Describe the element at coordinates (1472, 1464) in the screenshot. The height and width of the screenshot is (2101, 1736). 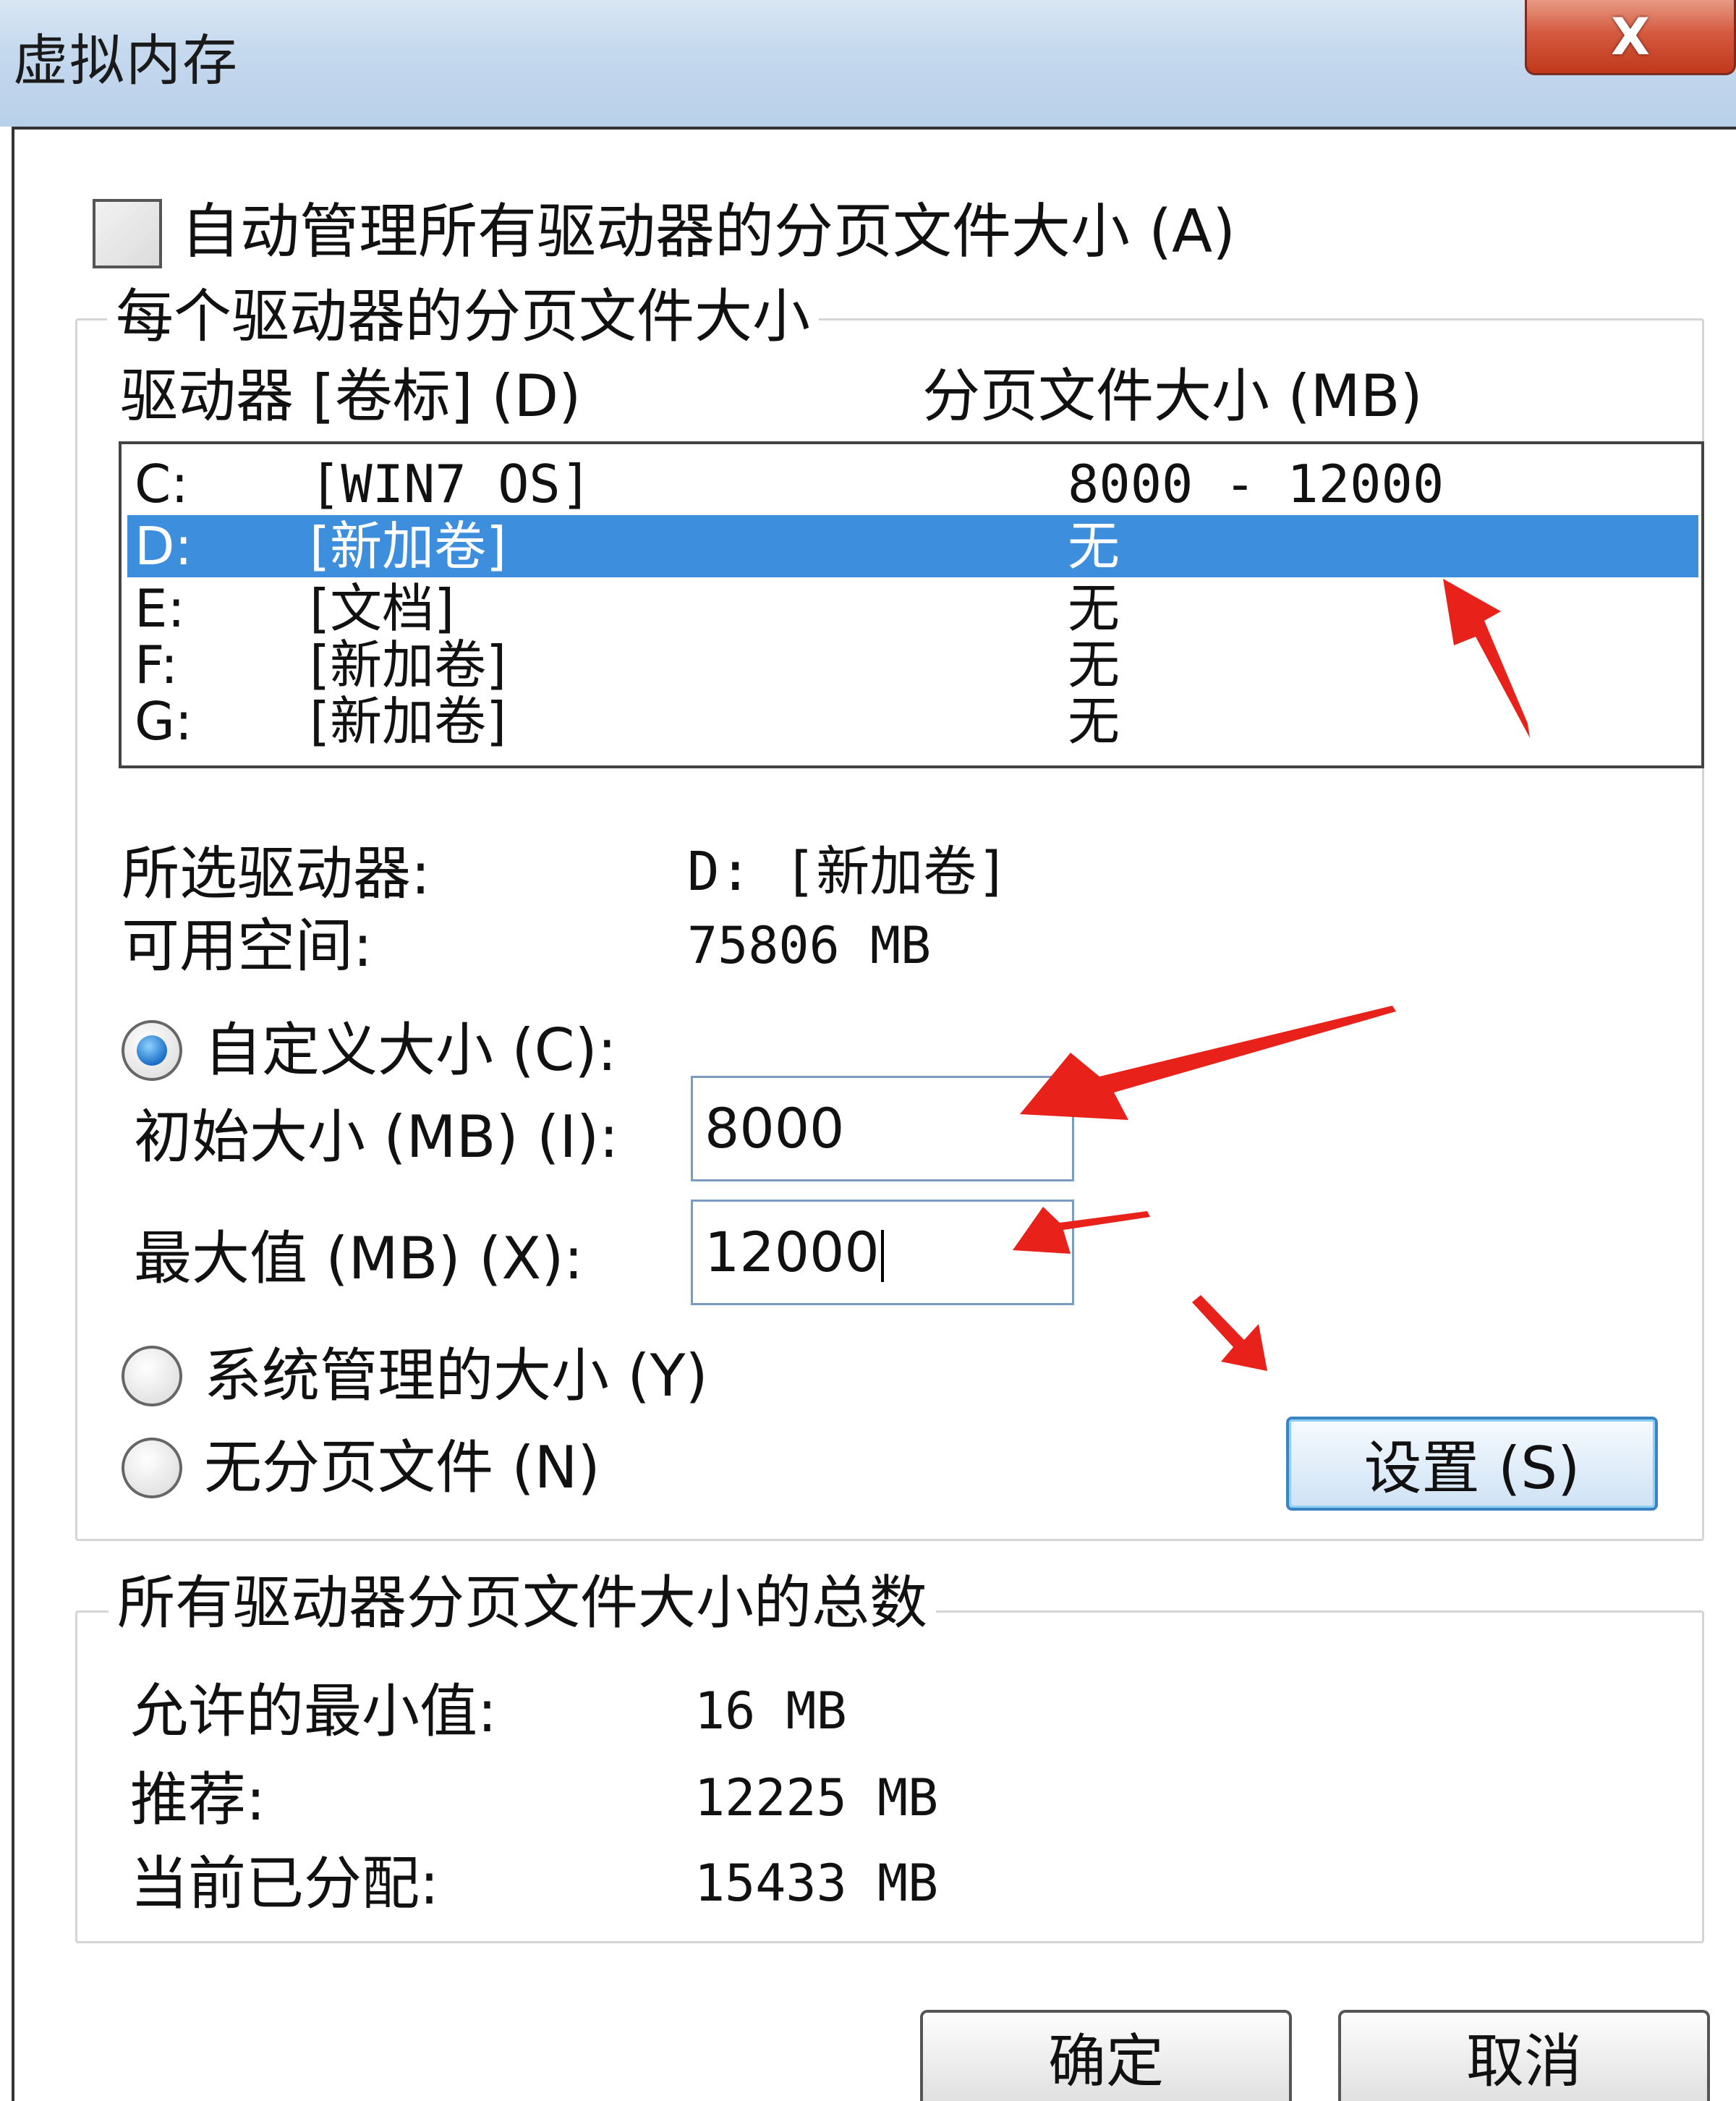
I see `set-button: 设置 (S)` at that location.